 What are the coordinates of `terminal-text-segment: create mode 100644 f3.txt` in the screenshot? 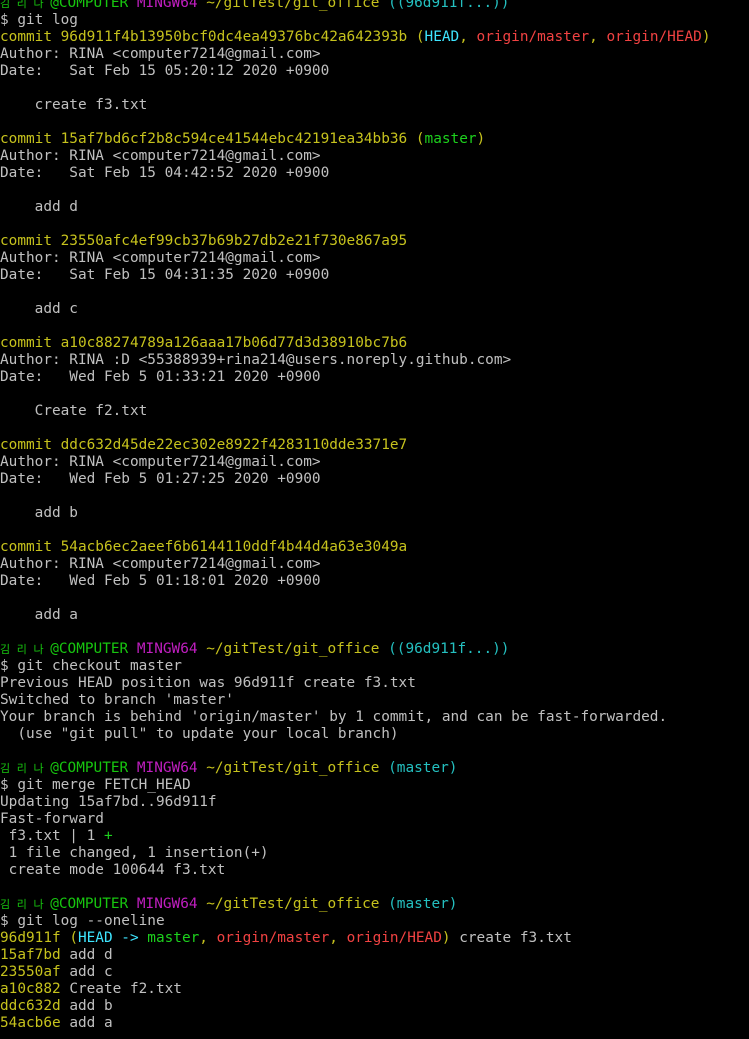 It's located at (113, 870).